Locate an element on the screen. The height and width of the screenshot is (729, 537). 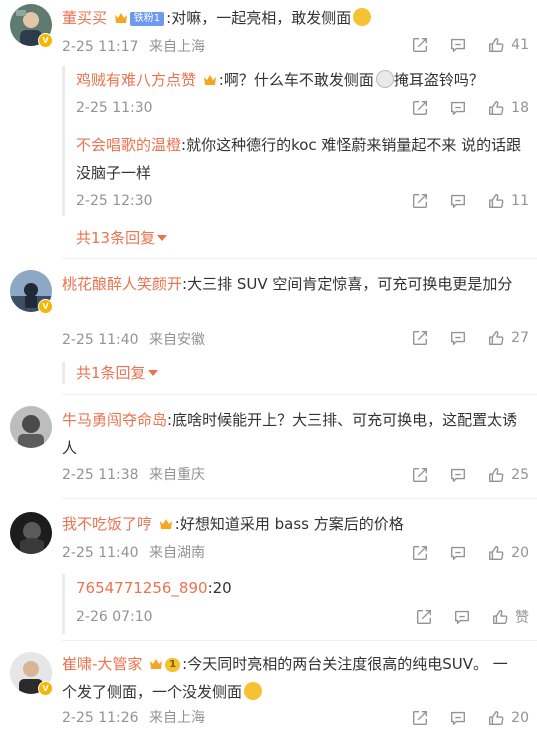
level-badge: 1 is located at coordinates (173, 665).